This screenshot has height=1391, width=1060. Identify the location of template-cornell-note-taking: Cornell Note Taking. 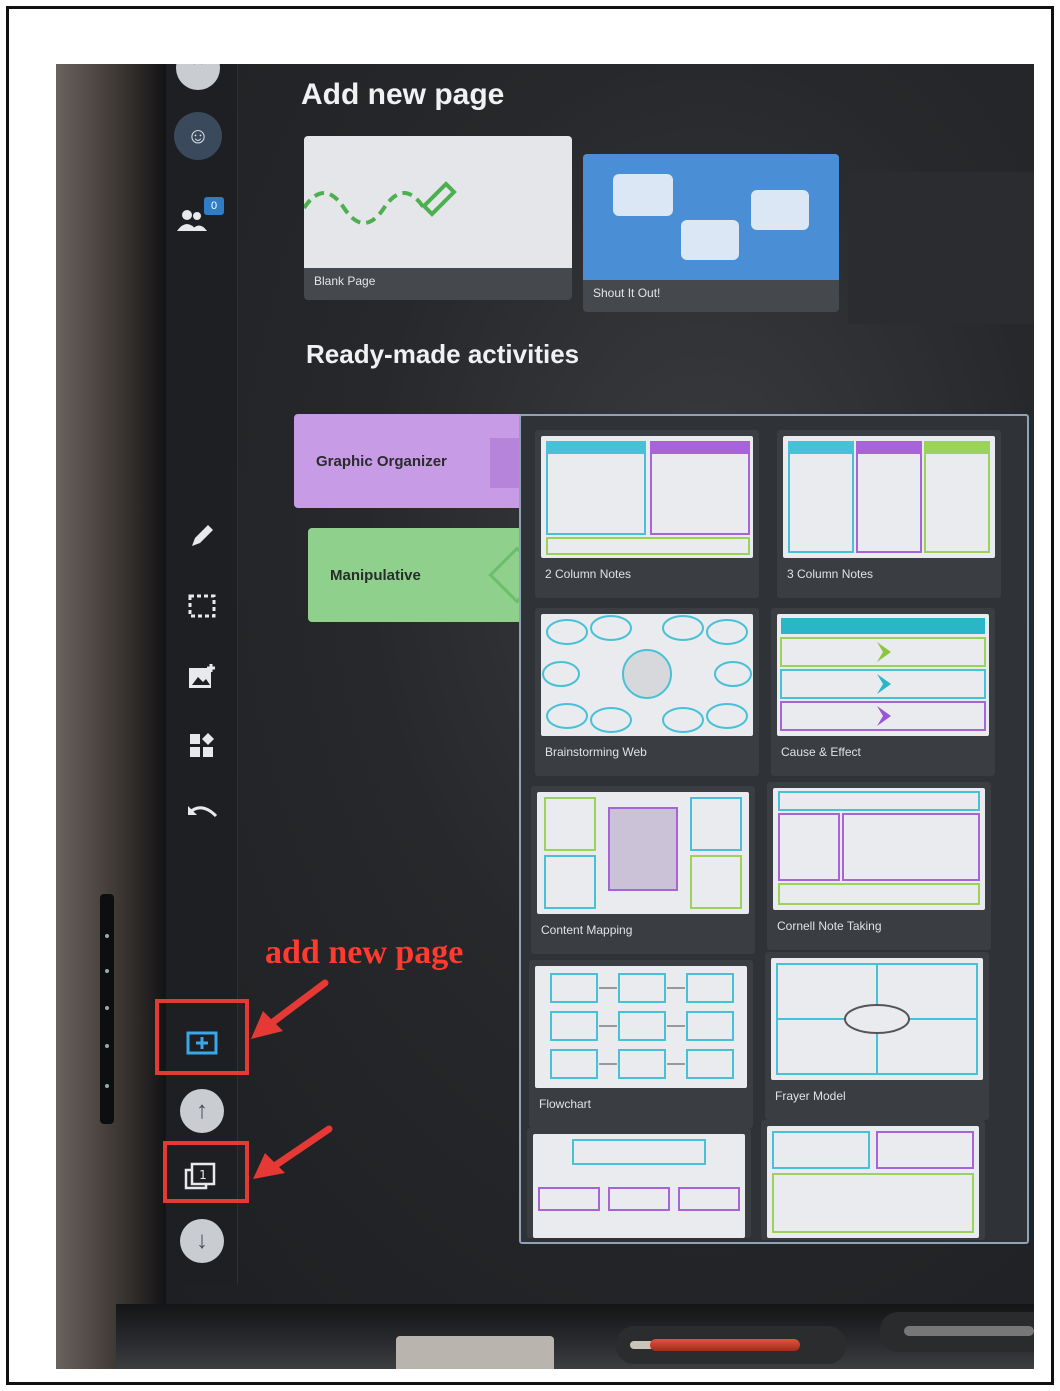
(879, 866).